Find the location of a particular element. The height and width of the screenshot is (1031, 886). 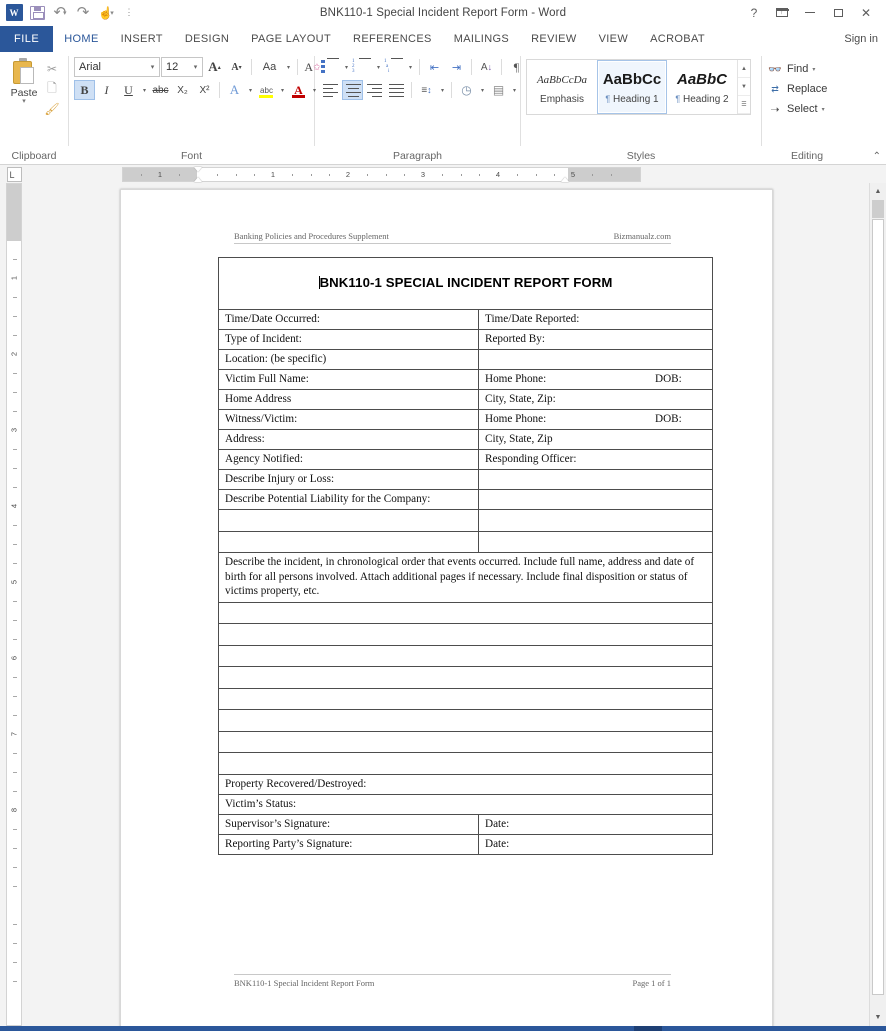

tab-selector-button: L is located at coordinates (14, 174).